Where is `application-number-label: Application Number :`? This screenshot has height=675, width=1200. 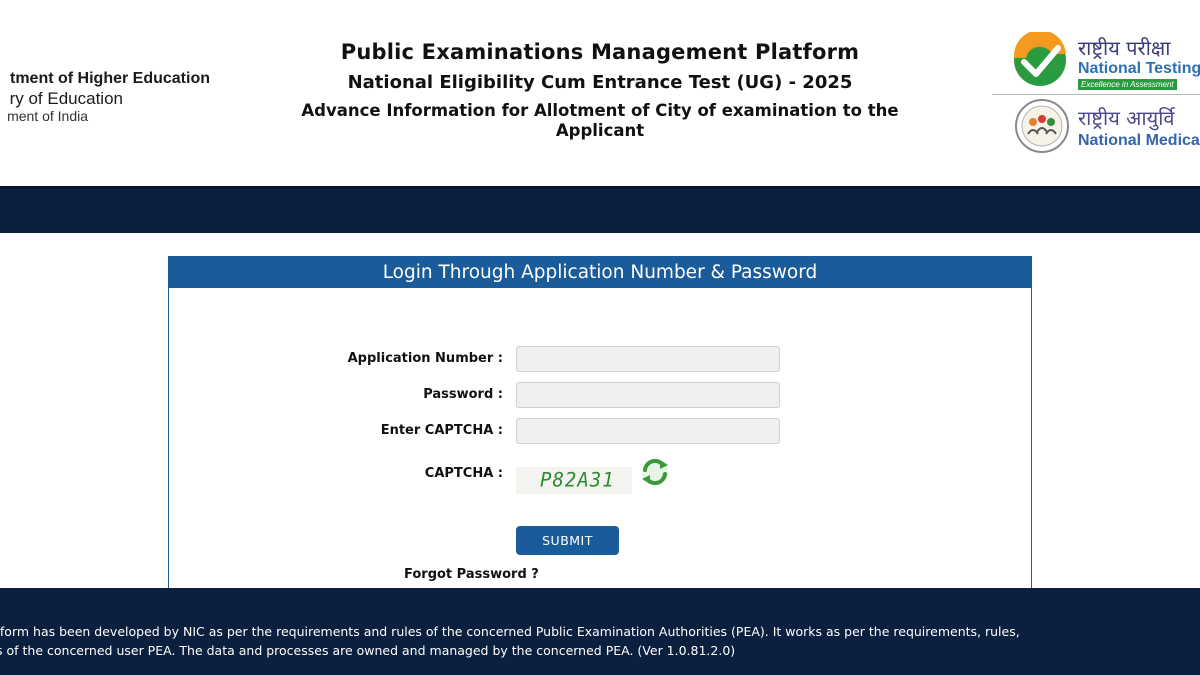
application-number-label: Application Number : is located at coordinates (425, 358).